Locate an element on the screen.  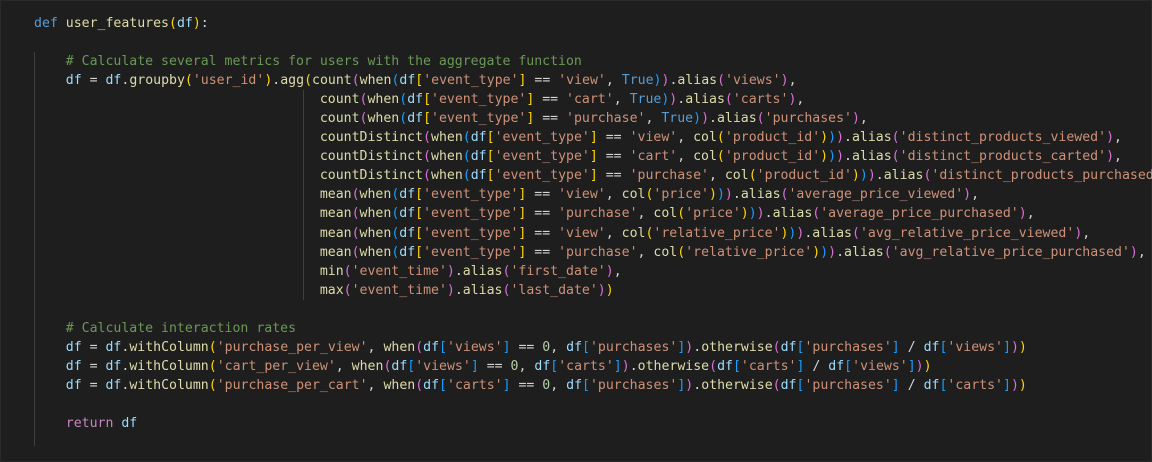
code-line-1: def user_features(df): is located at coordinates (121, 23).